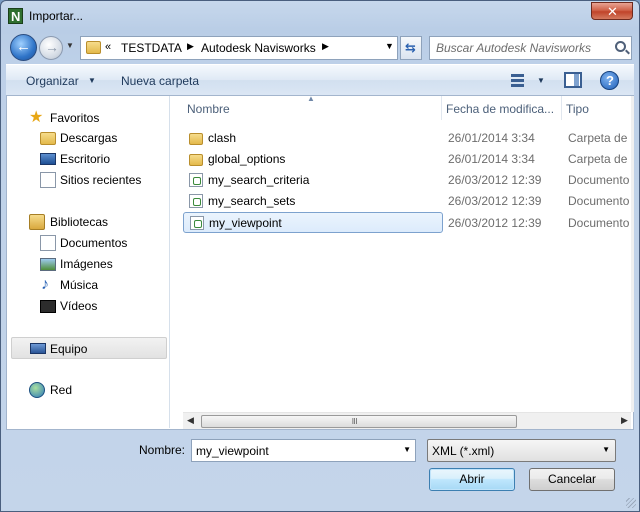 This screenshot has width=640, height=512. I want to click on help-icon: ?, so click(609, 80).